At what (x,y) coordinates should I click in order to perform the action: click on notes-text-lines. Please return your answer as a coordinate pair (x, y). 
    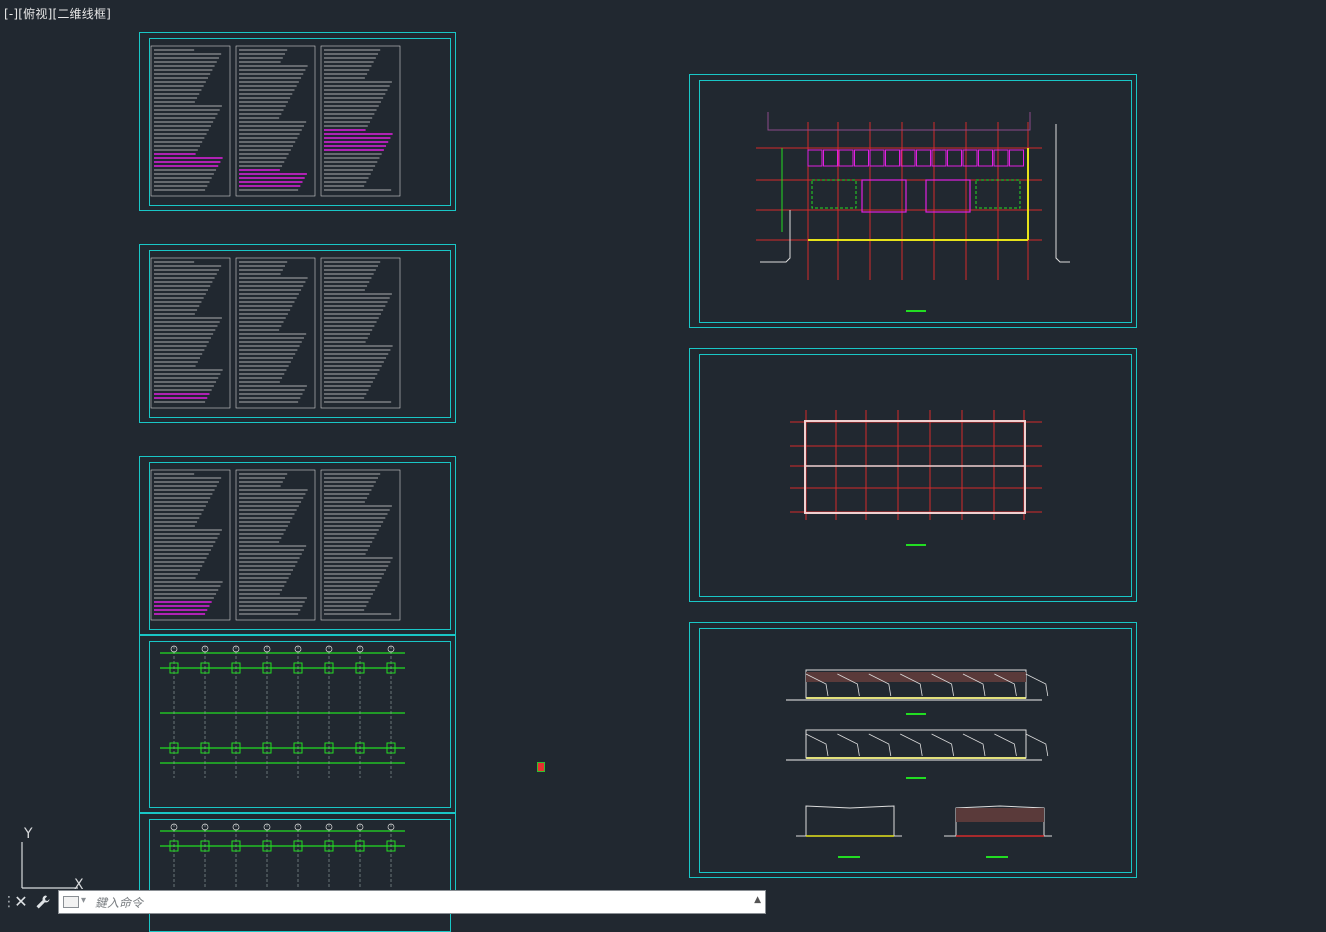
    Looking at the image, I should click on (275, 333).